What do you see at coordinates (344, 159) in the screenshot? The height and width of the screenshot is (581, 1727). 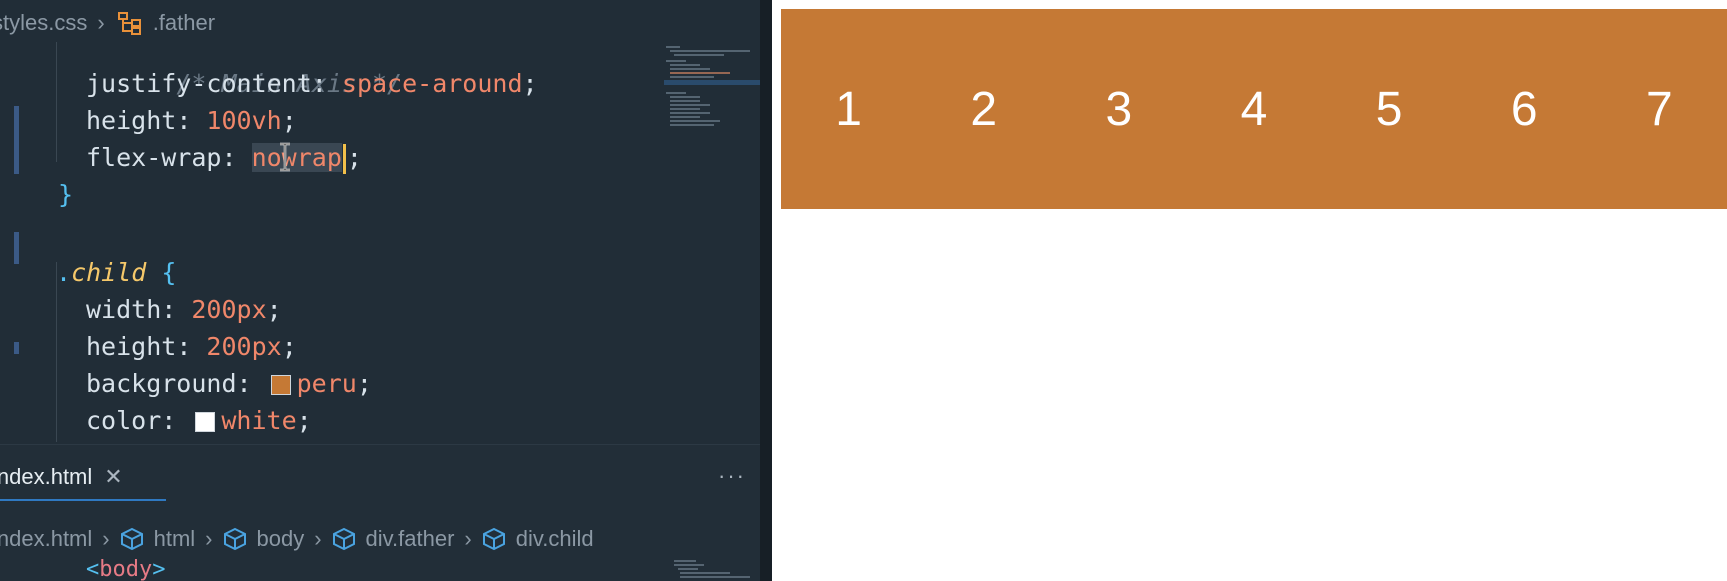 I see `text-cursor` at bounding box center [344, 159].